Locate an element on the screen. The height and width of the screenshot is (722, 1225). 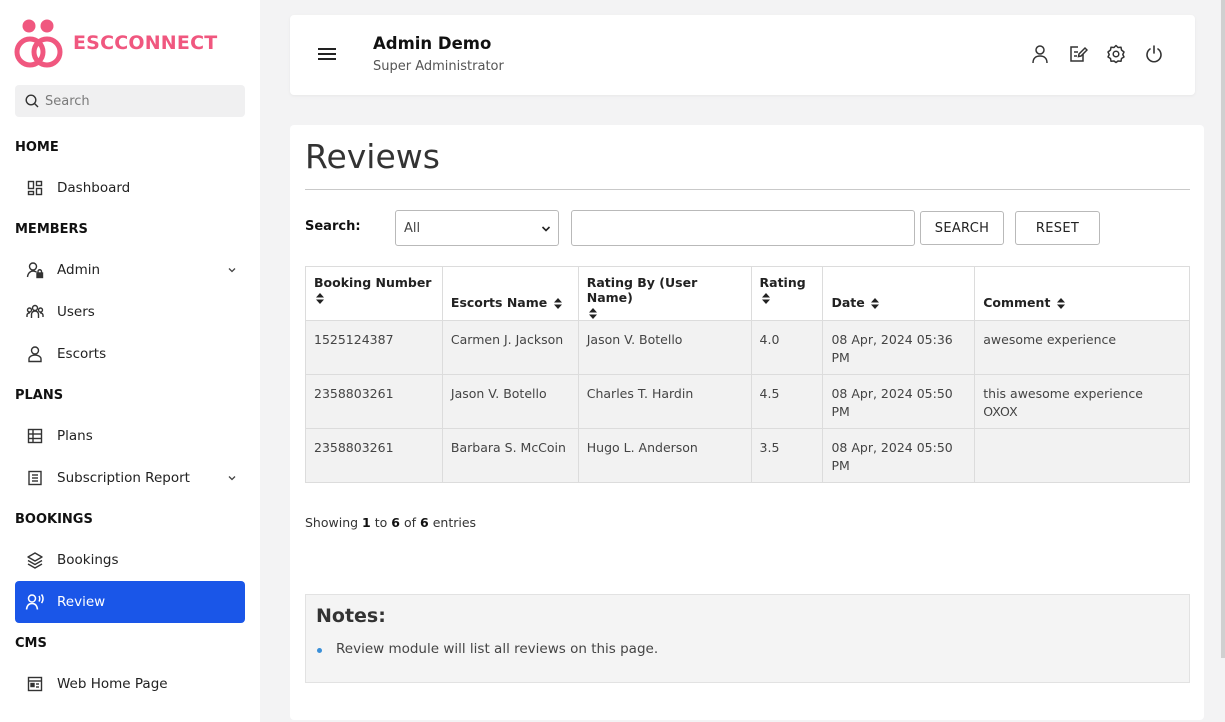
filter-label: Search: is located at coordinates (333, 226).